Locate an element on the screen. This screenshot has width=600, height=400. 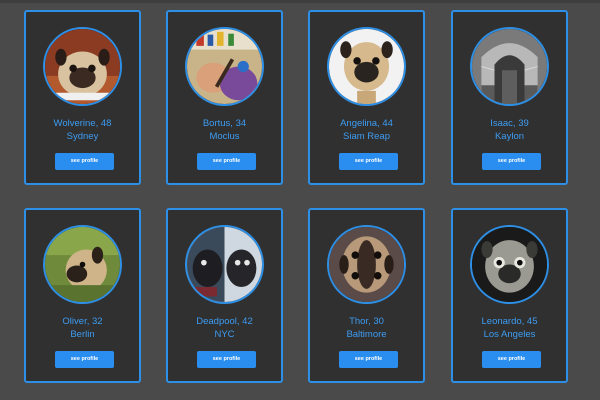
profile-name-age: Deadpool, 42 is located at coordinates (224, 321).